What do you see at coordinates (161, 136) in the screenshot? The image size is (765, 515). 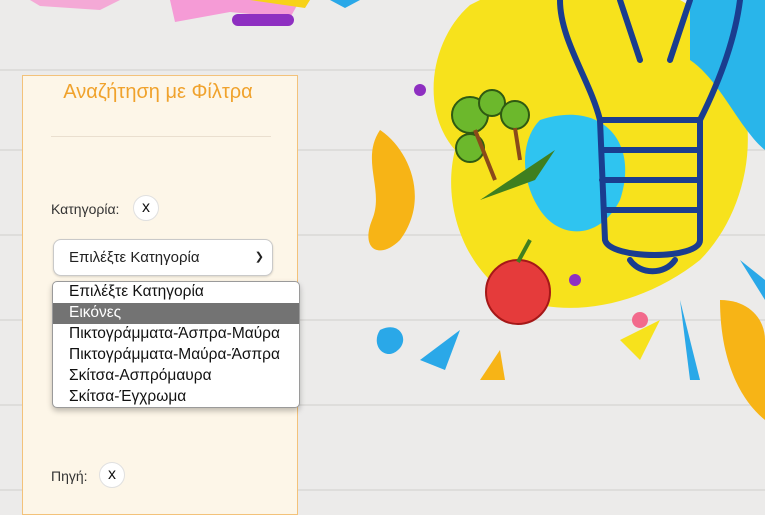 I see `title-divider` at bounding box center [161, 136].